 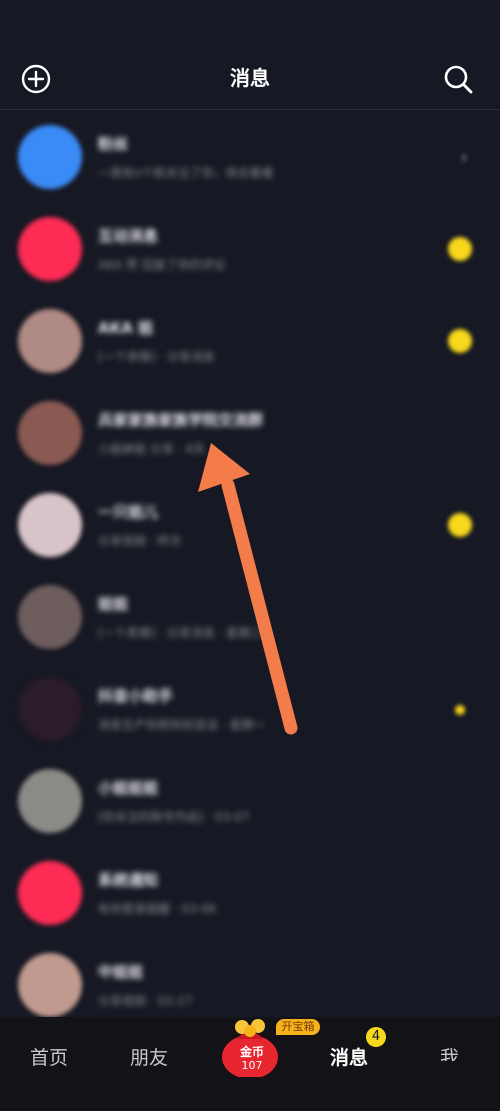 What do you see at coordinates (156, 357) in the screenshot?
I see `message-preview: [一个表情] · 分享消息` at bounding box center [156, 357].